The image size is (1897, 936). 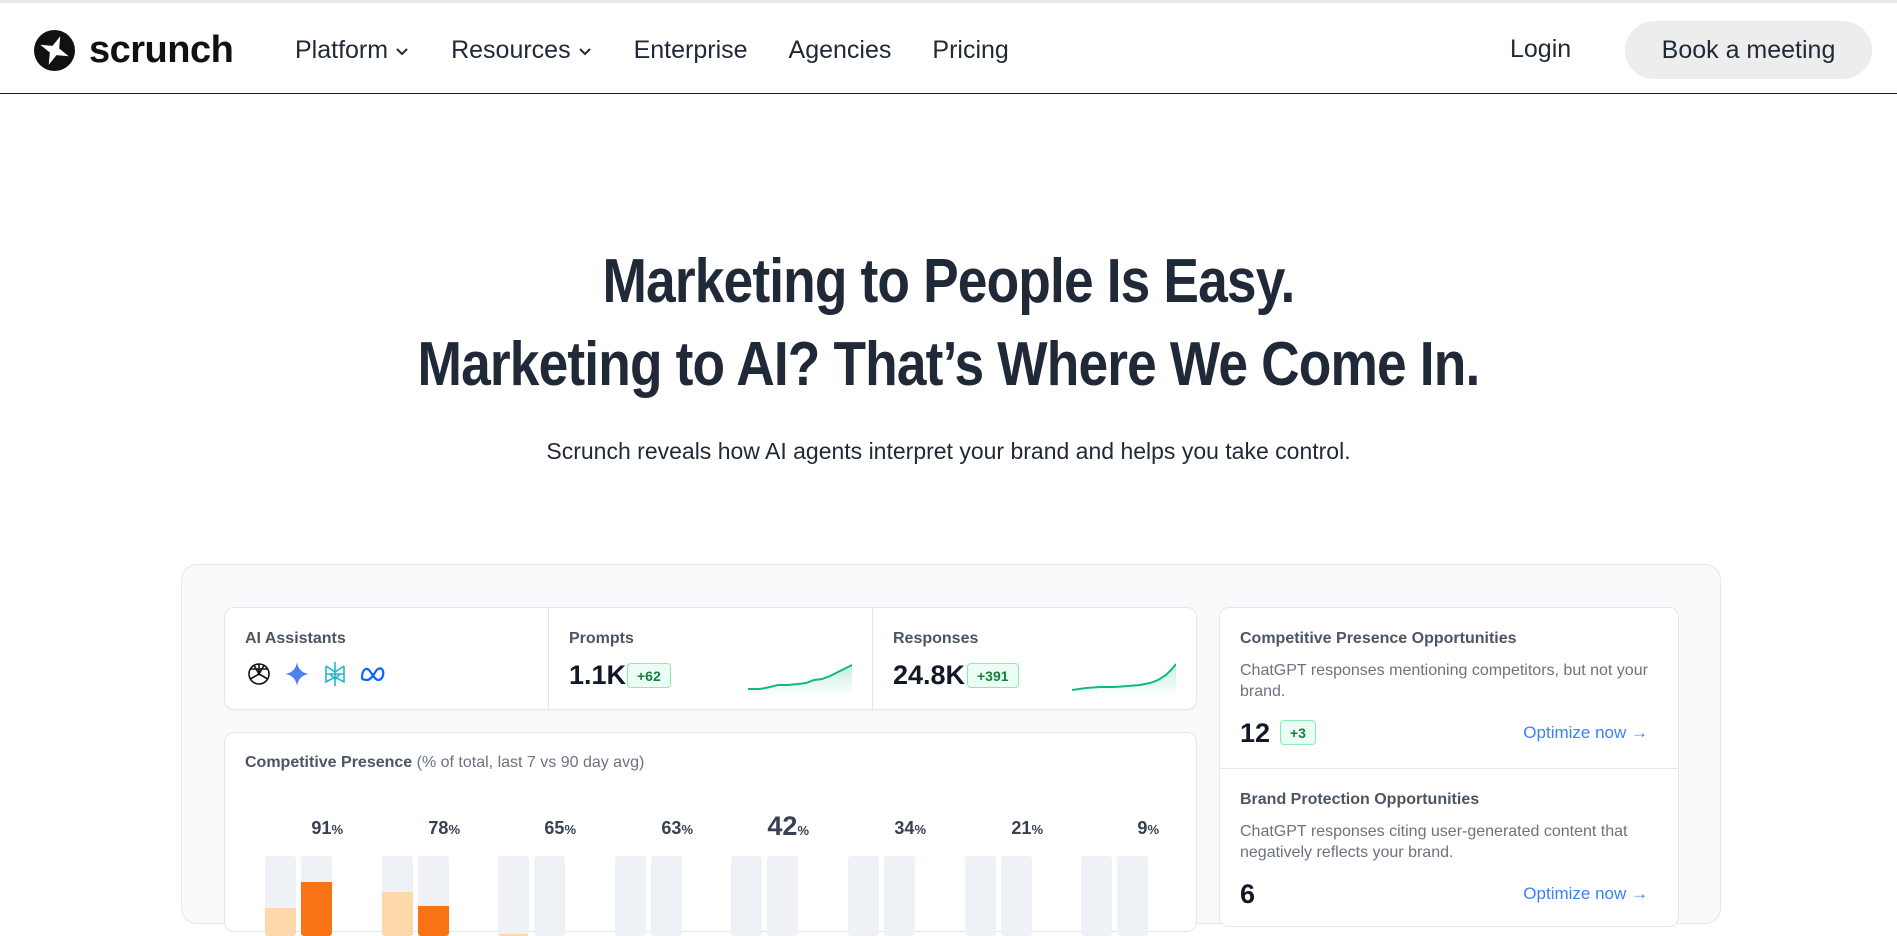 I want to click on scrunch-logo-icon, so click(x=54, y=50).